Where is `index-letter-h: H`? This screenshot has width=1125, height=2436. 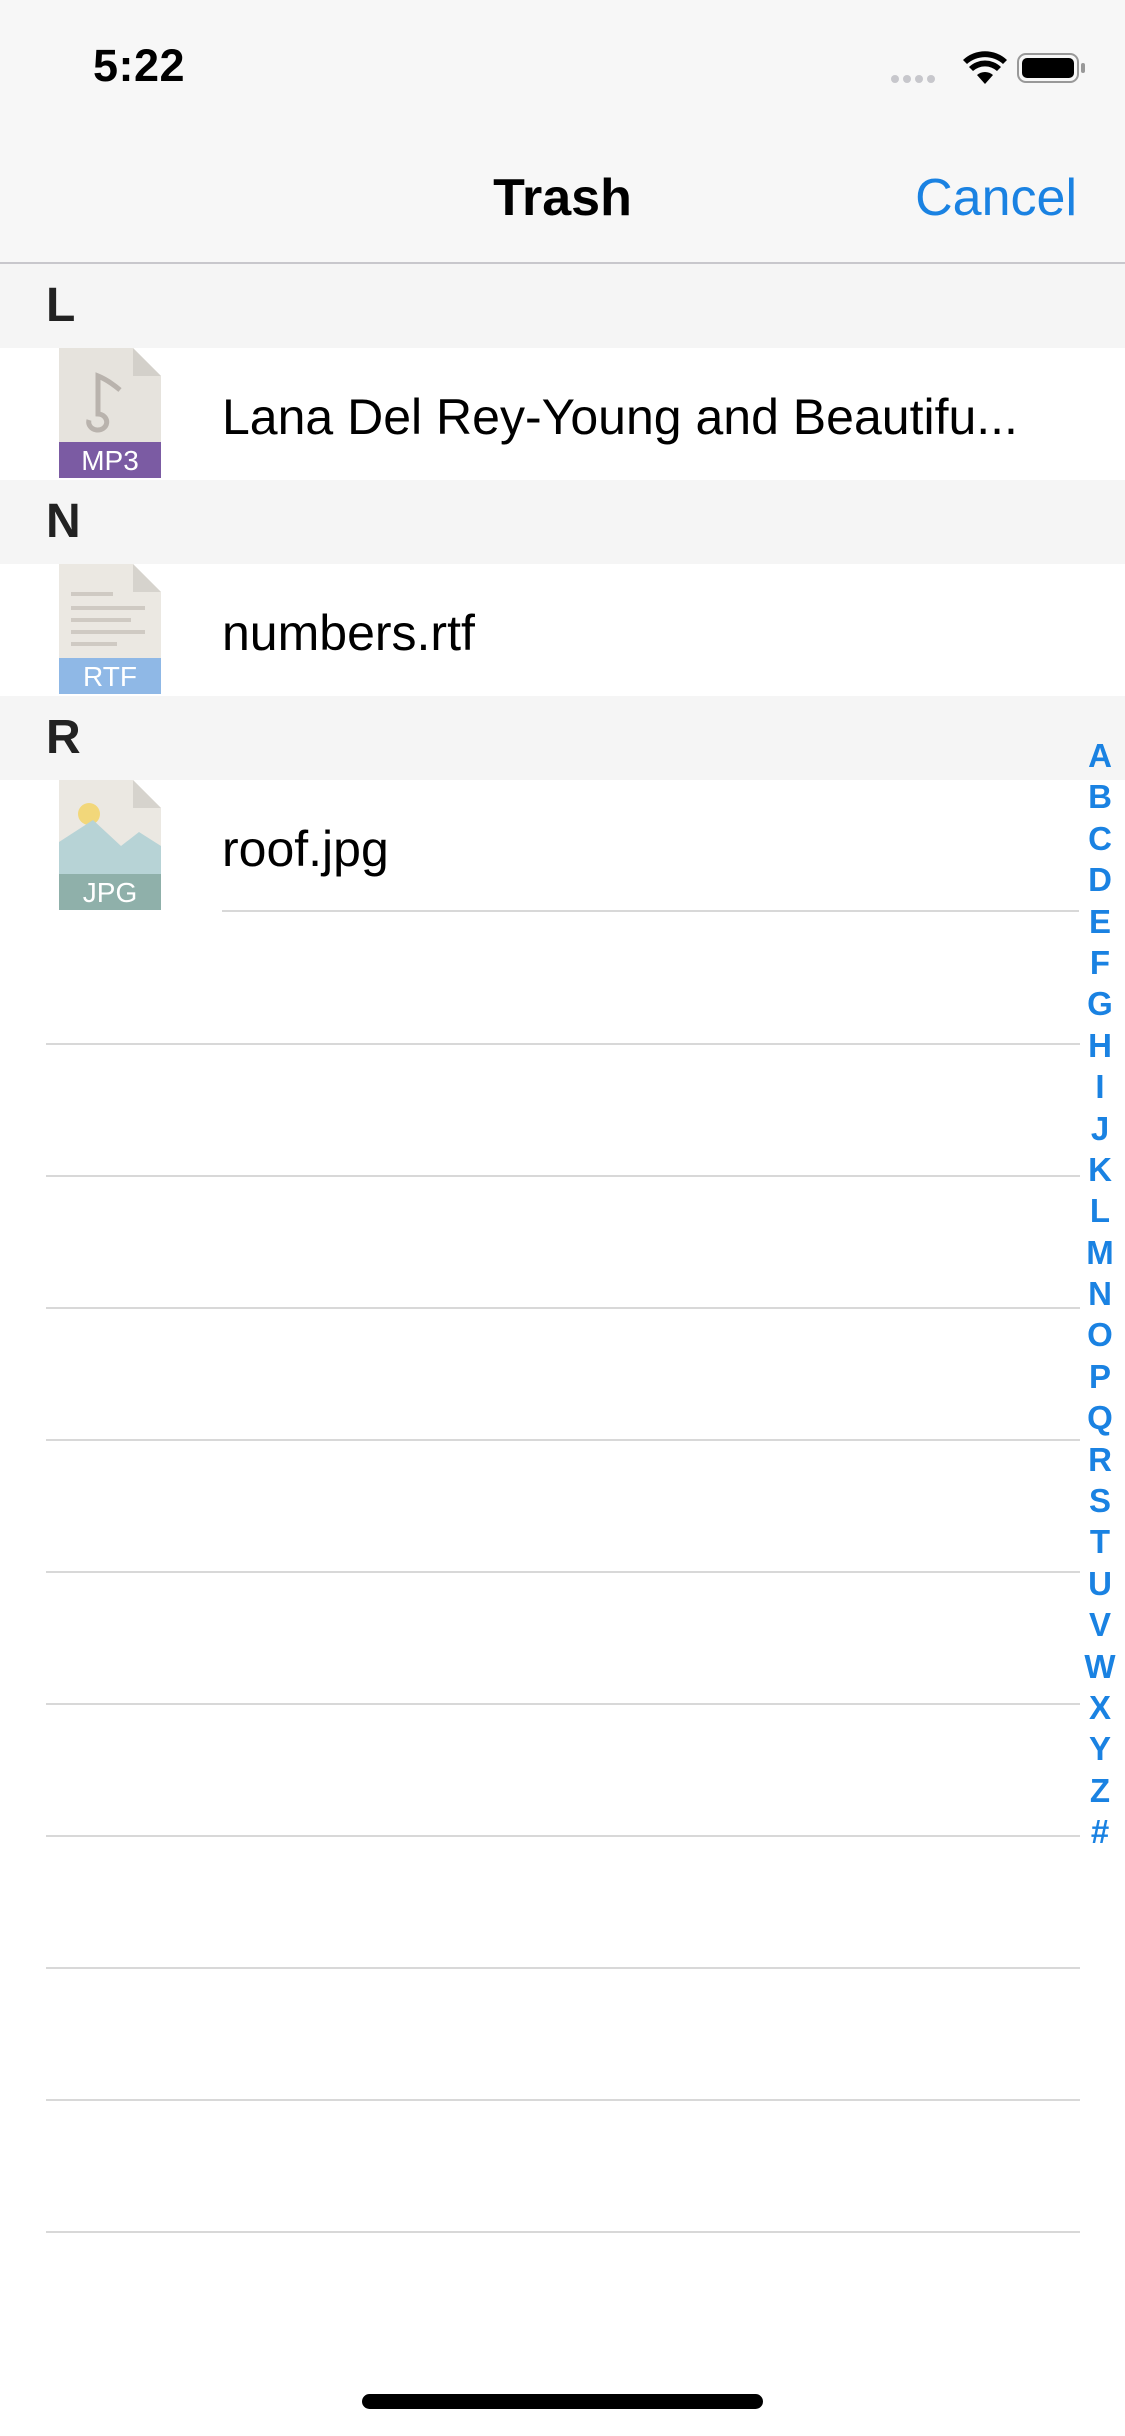
index-letter-h: H is located at coordinates (1100, 1045).